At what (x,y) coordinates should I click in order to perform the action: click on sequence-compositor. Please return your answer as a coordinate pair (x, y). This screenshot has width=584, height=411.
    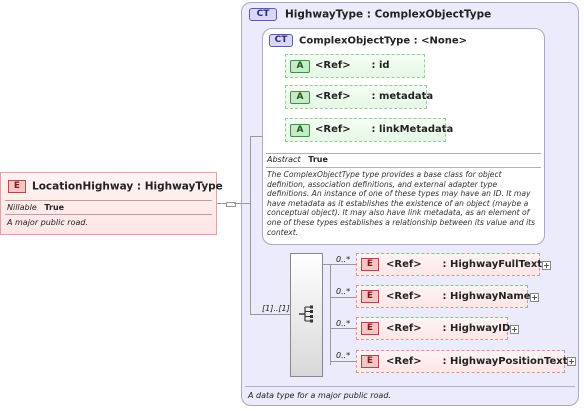
    Looking at the image, I should click on (306, 315).